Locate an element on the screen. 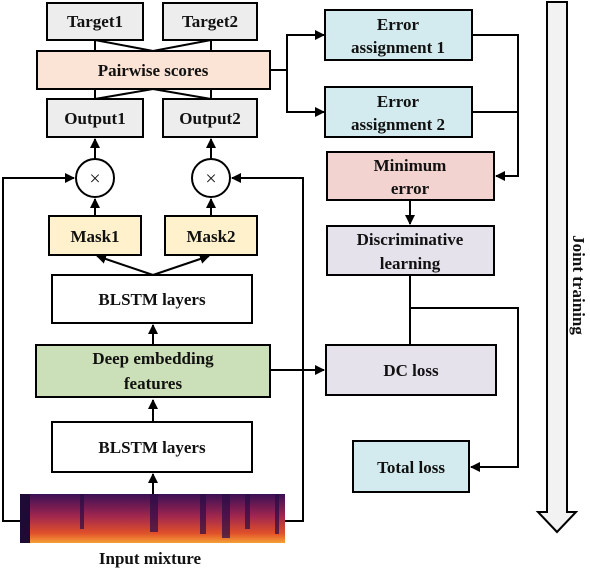 This screenshot has height=570, width=590. output1-label: Output1 is located at coordinates (94, 118).